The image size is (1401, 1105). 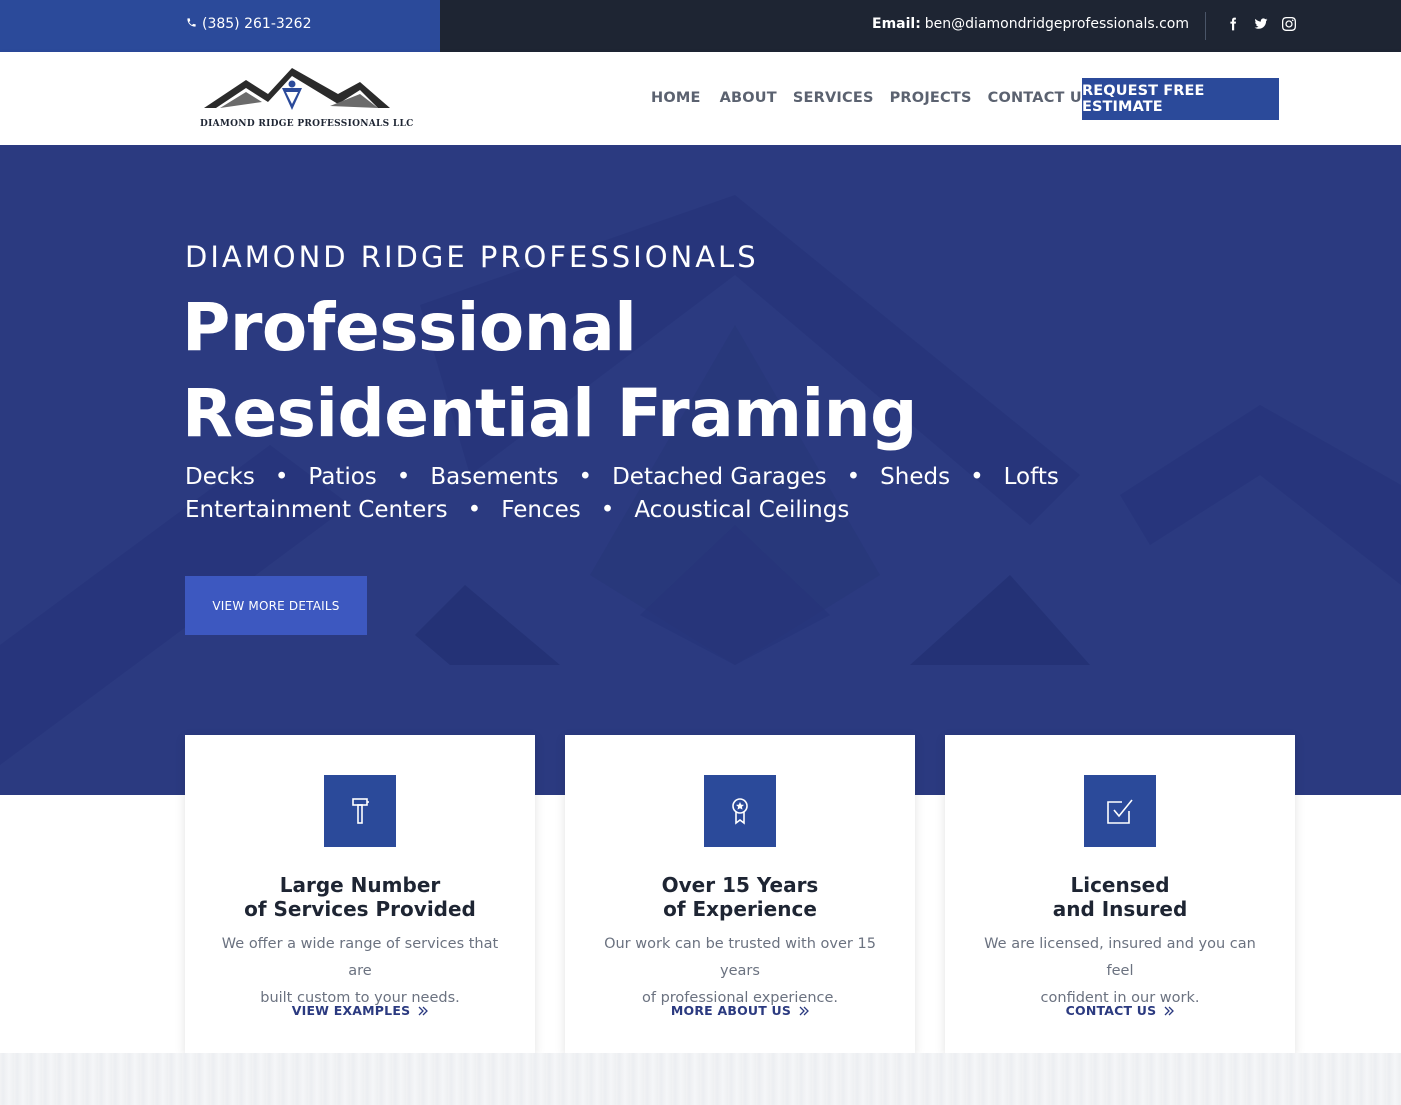 I want to click on twitter-icon, so click(x=1261, y=24).